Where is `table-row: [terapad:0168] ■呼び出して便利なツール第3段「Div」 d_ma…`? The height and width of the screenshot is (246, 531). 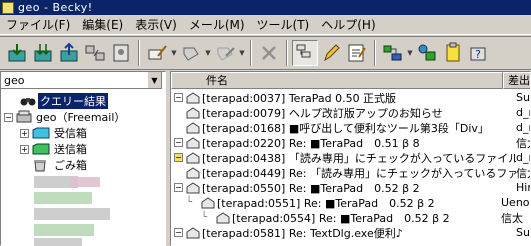 table-row: [terapad:0168] ■呼び出して便利なツール第3段「Div」 d_ma… is located at coordinates (350, 127).